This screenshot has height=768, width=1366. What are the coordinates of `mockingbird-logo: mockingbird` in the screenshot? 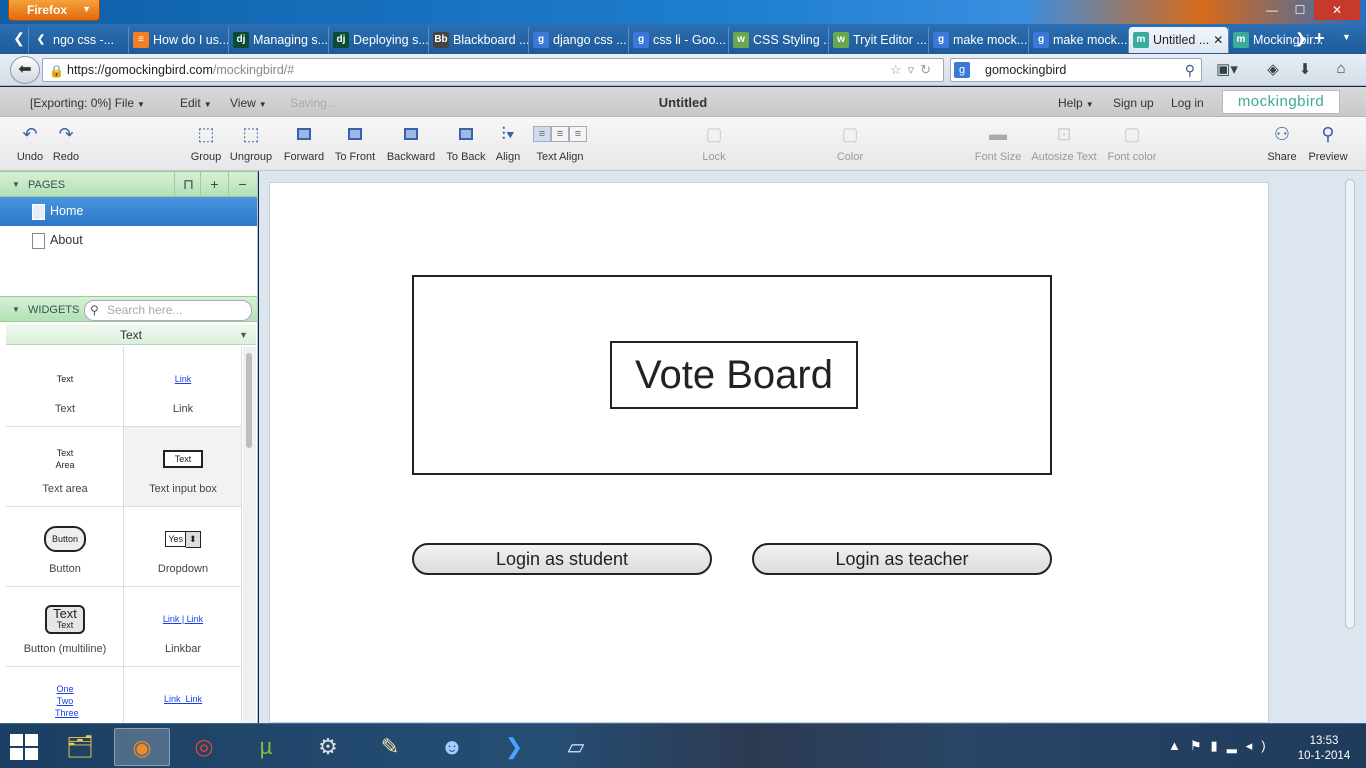 It's located at (1281, 102).